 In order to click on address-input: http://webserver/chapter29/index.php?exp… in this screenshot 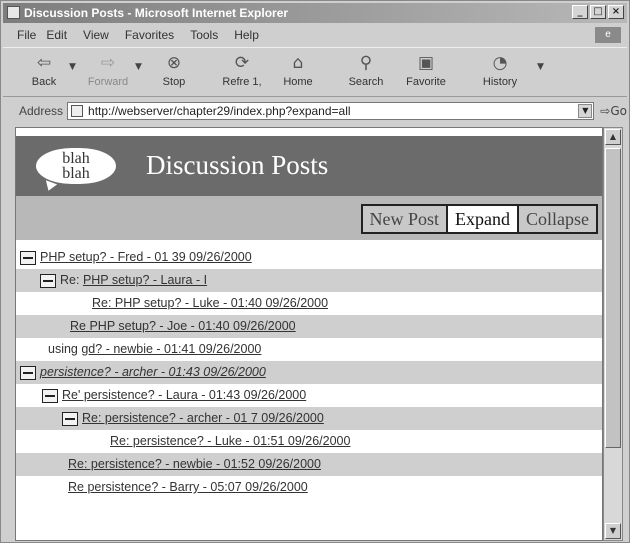, I will do `click(331, 111)`.